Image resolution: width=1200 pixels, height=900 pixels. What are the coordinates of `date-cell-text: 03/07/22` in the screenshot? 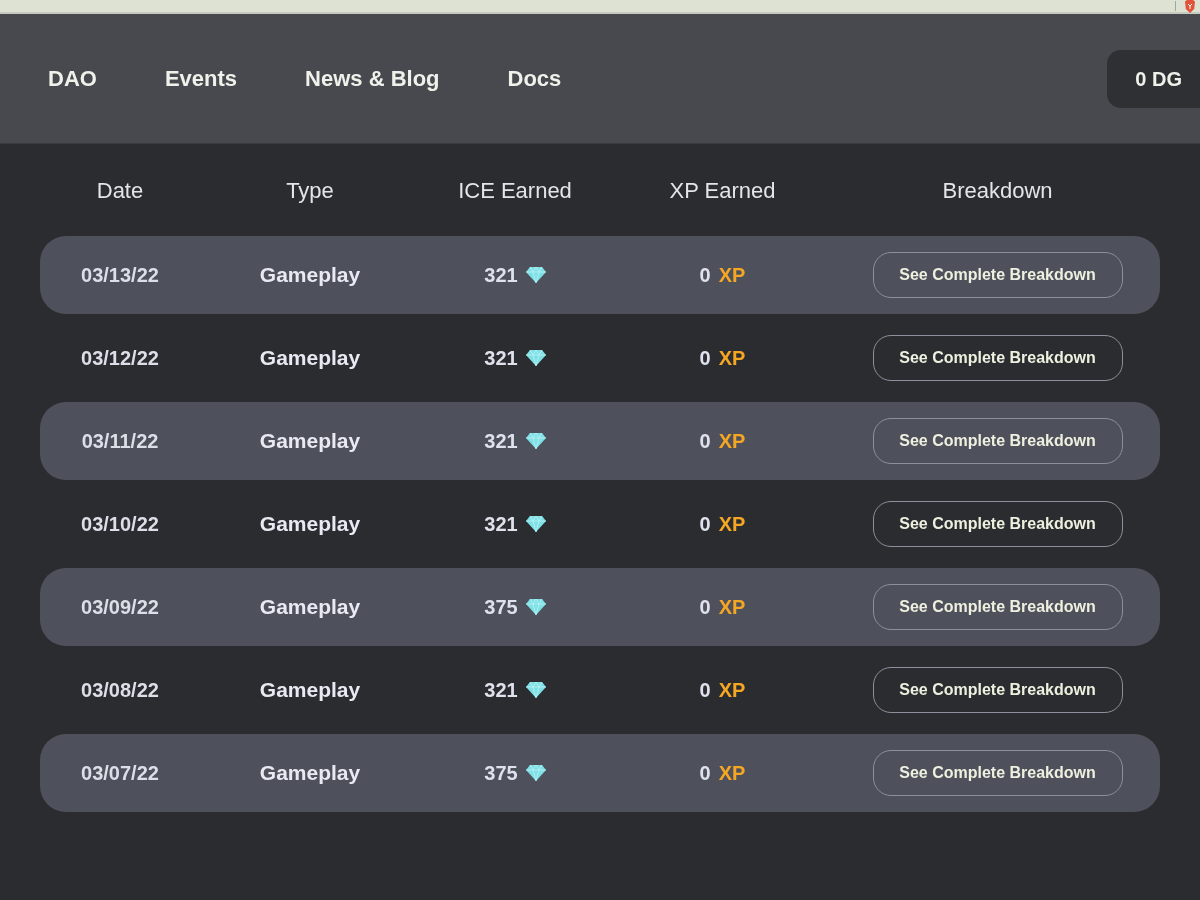 It's located at (120, 773).